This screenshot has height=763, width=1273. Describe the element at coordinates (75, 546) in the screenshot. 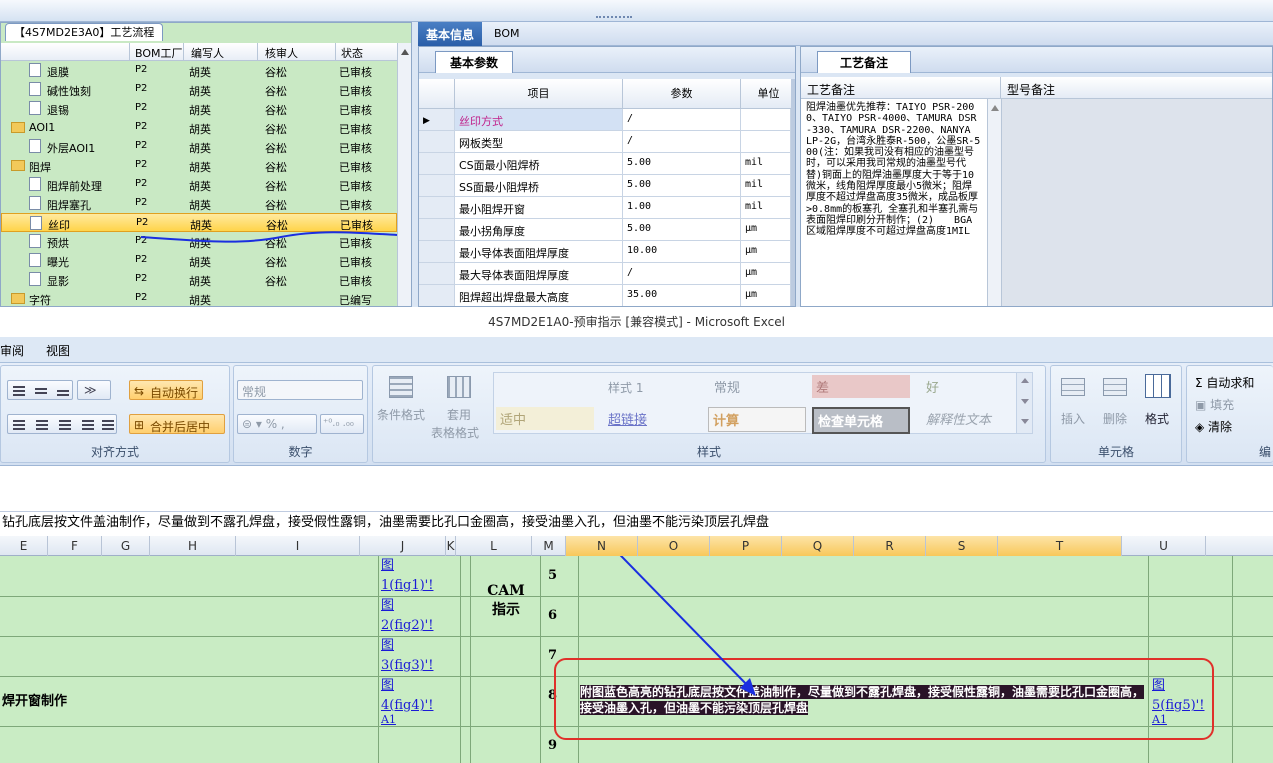

I see `column-header: F` at that location.